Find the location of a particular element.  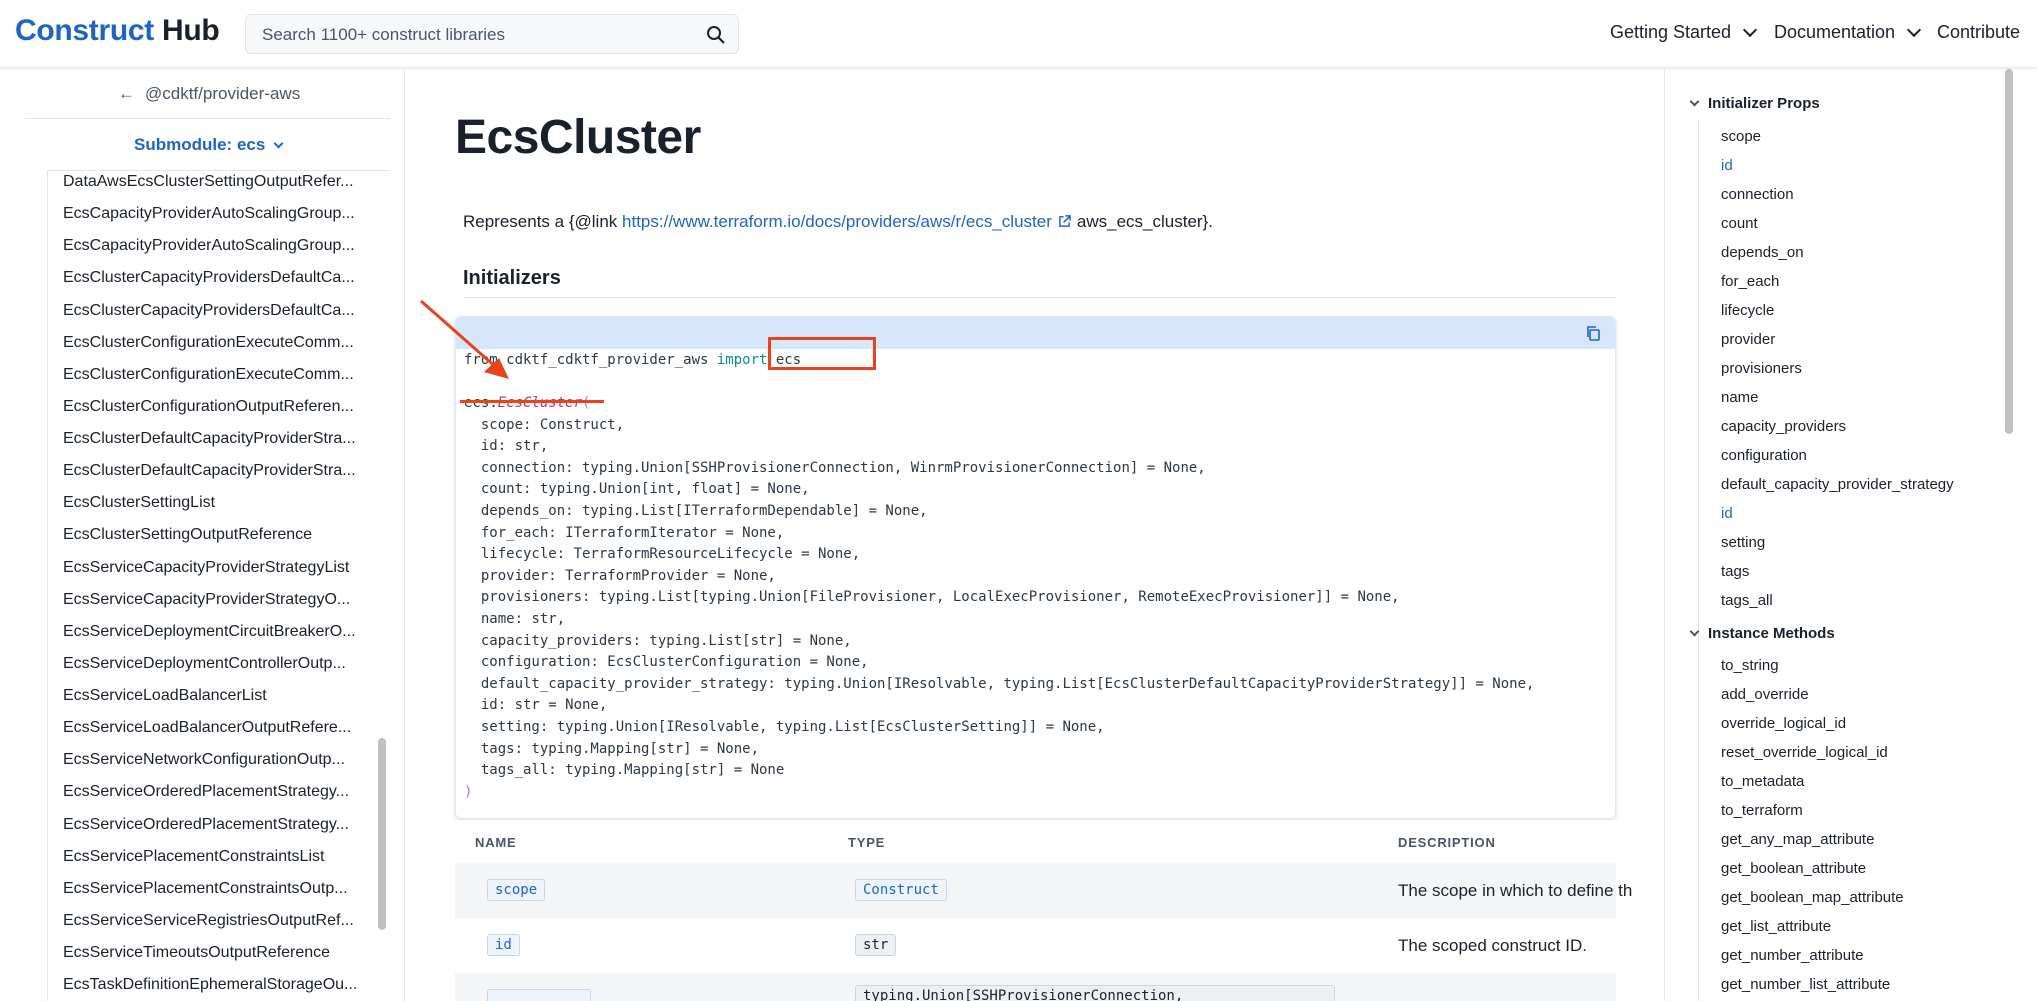

code-param-line: name: str, is located at coordinates (515, 619).